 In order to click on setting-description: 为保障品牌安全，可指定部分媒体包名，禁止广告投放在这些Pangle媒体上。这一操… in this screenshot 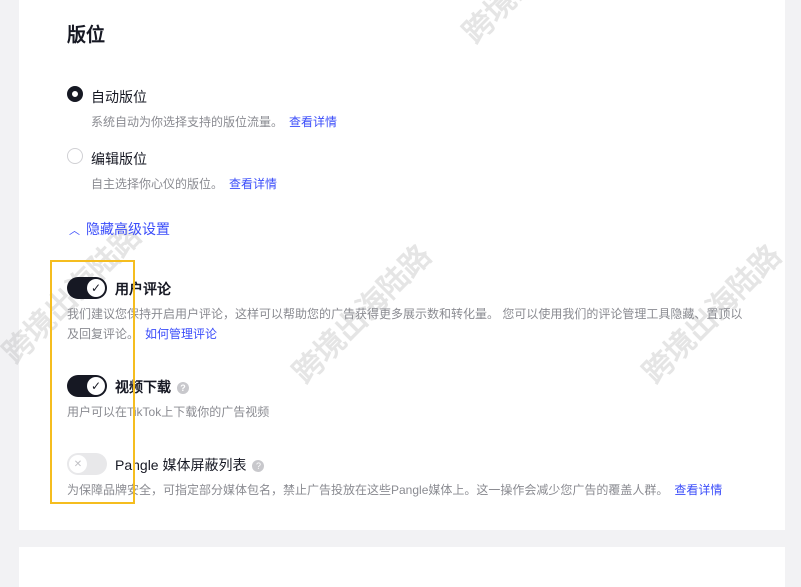, I will do `click(395, 490)`.